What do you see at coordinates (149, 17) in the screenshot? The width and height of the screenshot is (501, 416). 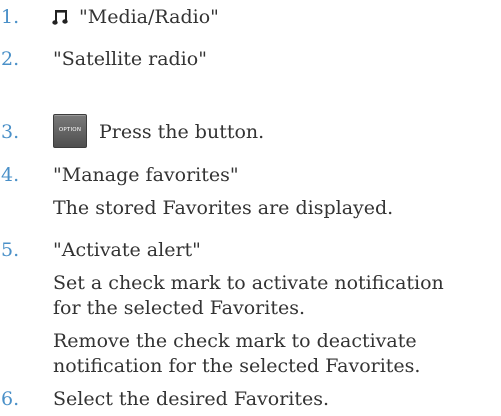 I see `step-1-text: "Media/Radio"` at bounding box center [149, 17].